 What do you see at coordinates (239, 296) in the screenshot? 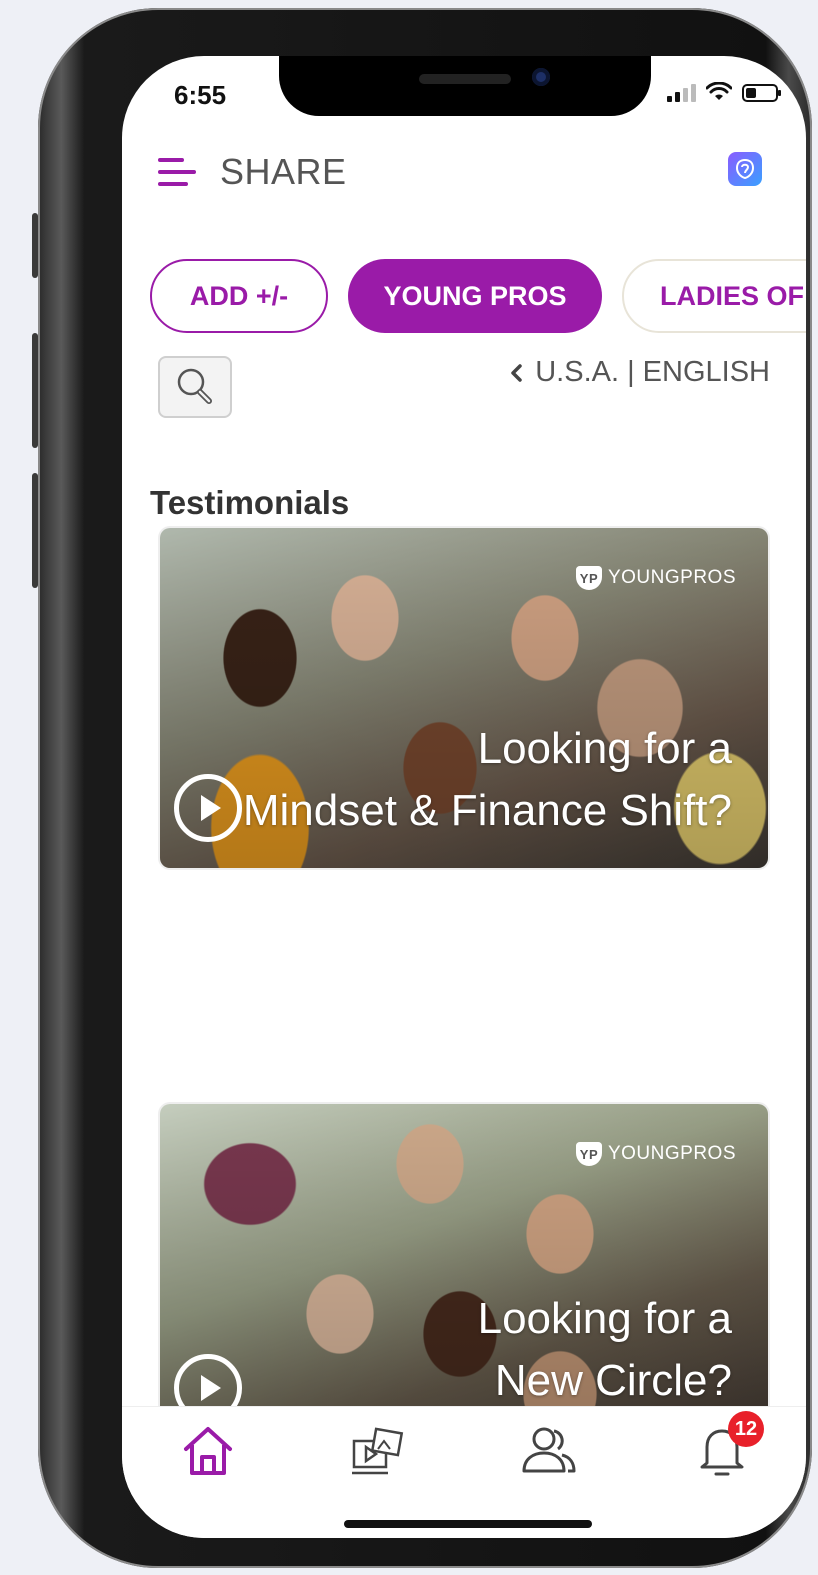
I see `tab-add: ADD +/-` at bounding box center [239, 296].